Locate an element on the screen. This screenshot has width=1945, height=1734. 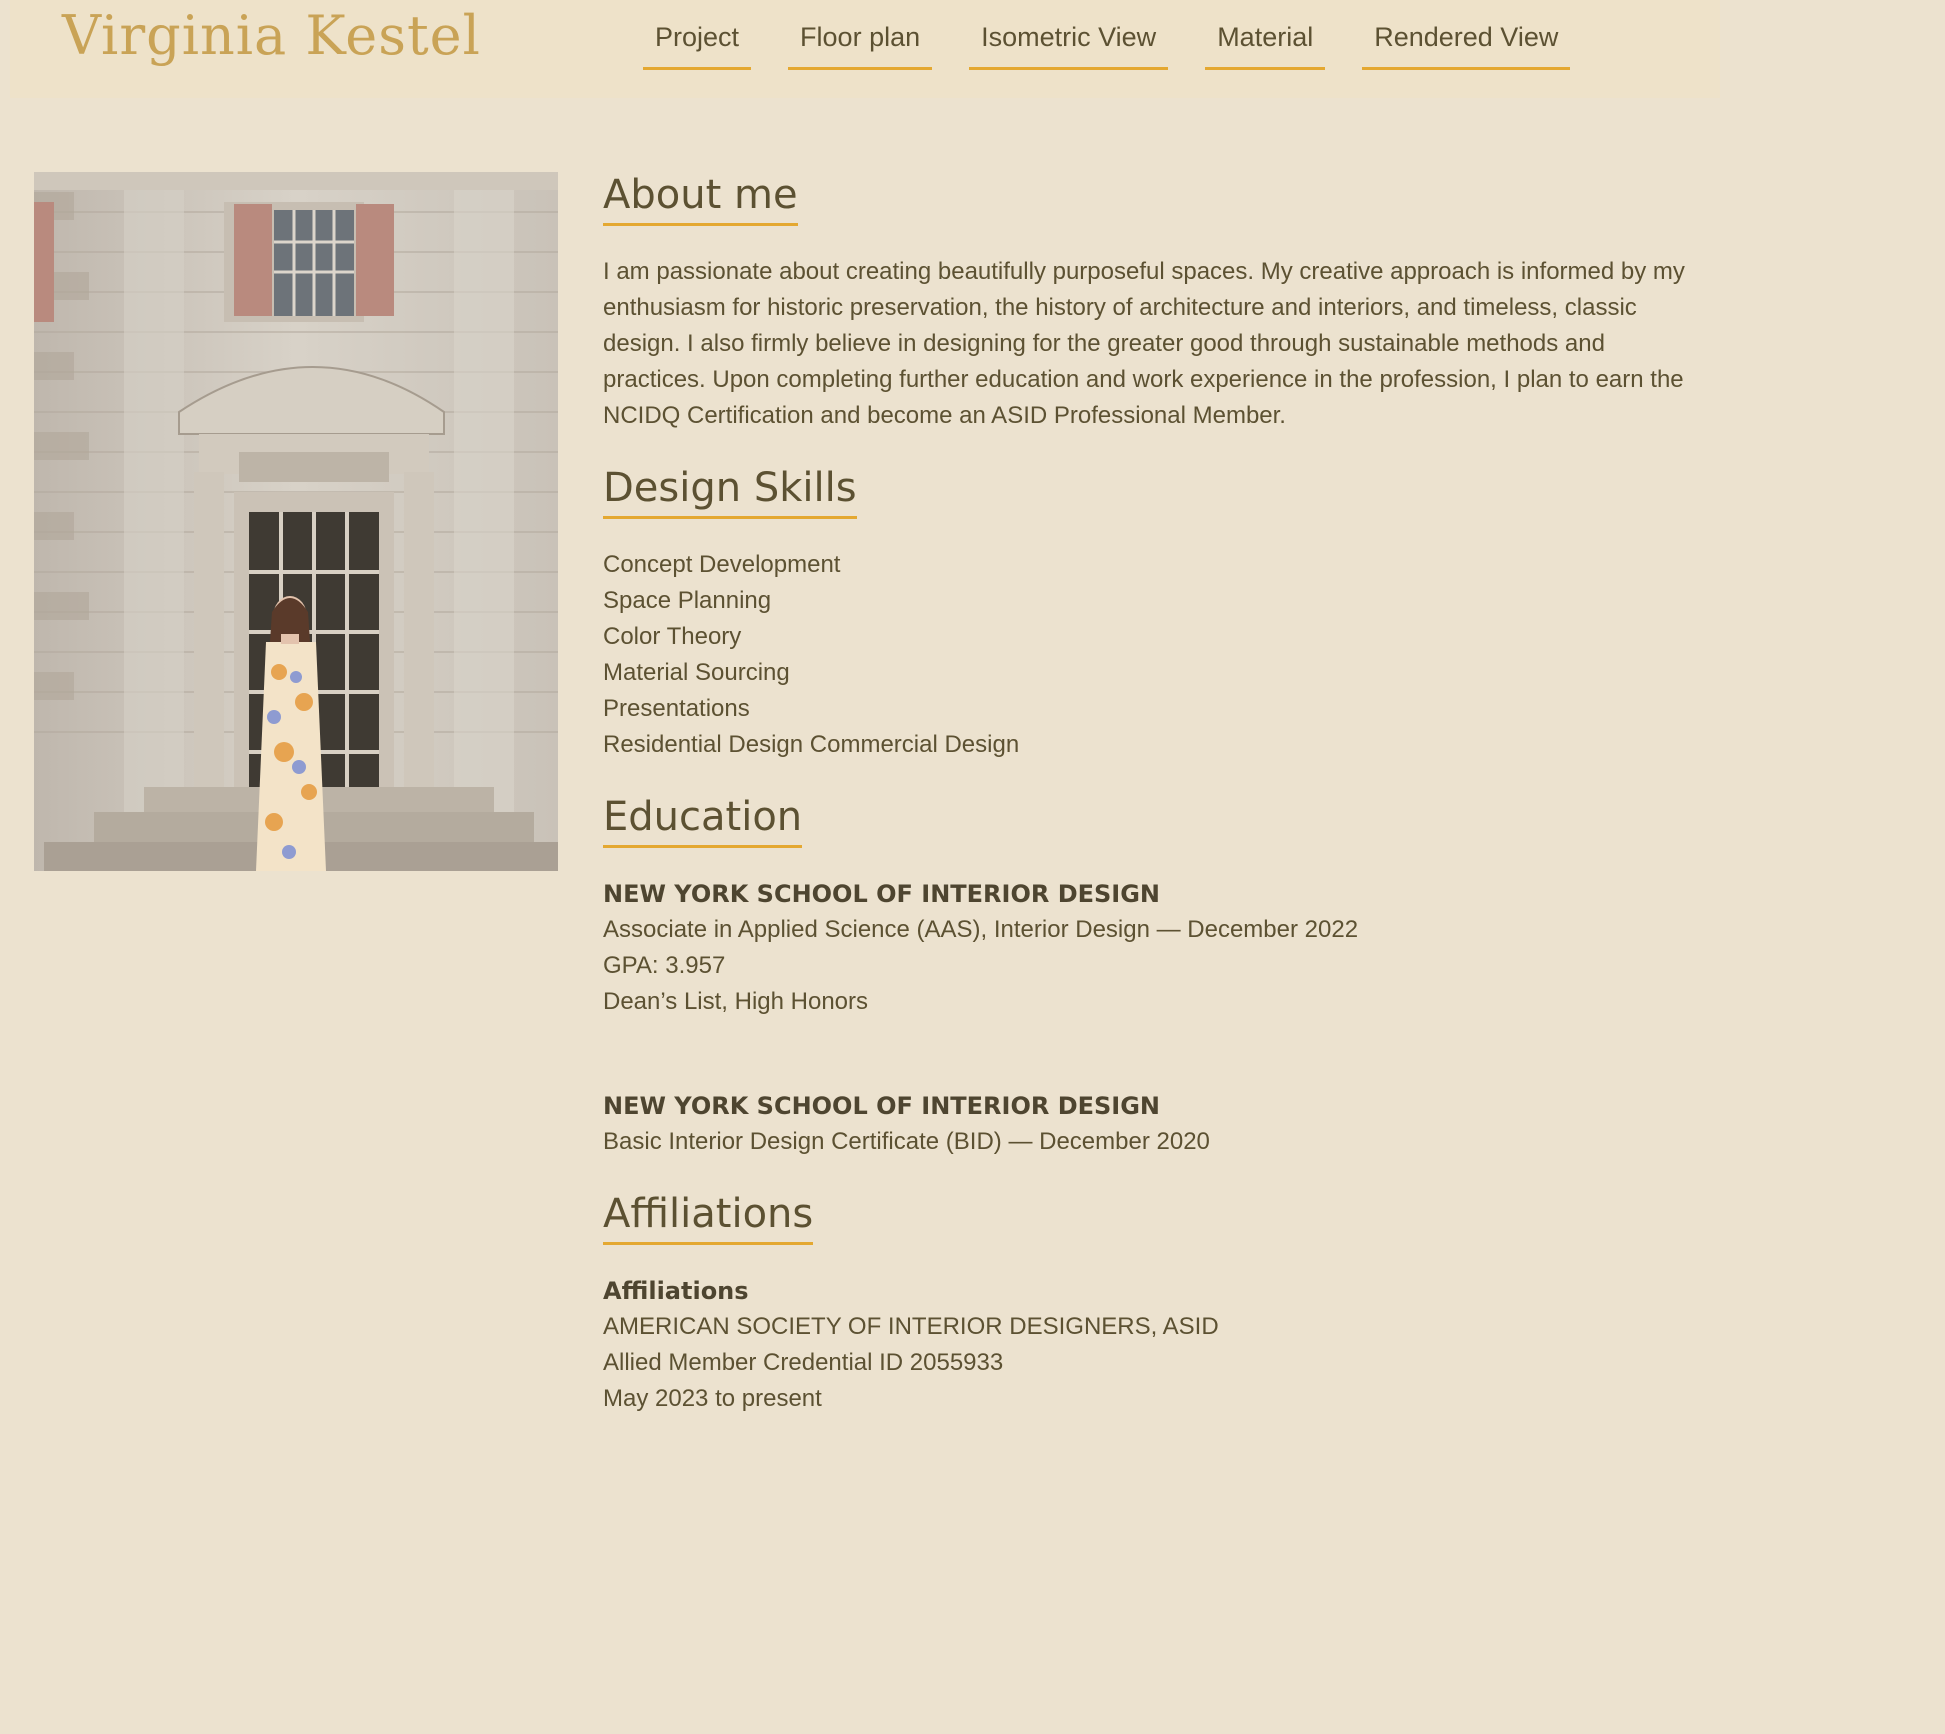
skill-item: Concept Development is located at coordinates (722, 564).